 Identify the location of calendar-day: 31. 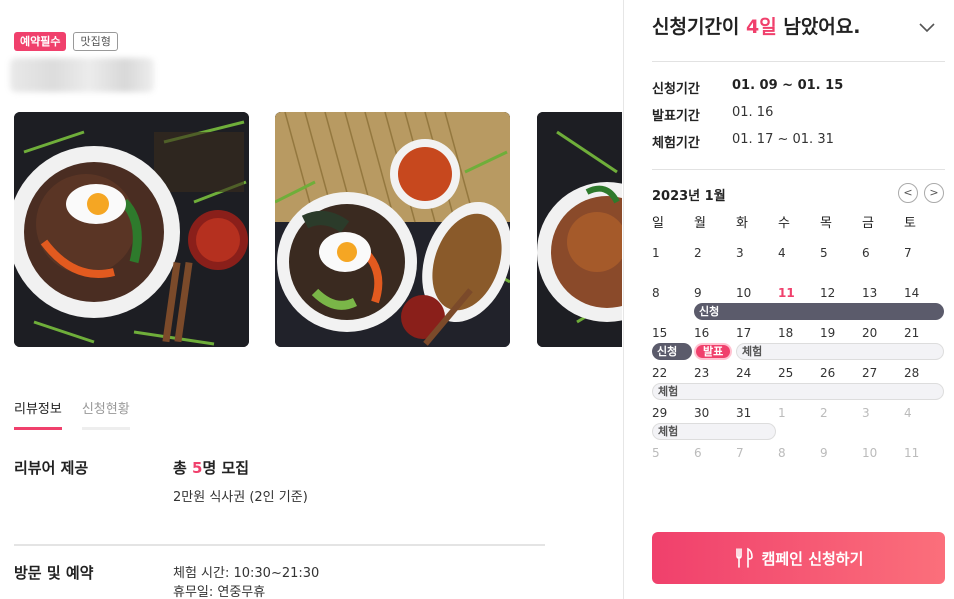
(757, 413).